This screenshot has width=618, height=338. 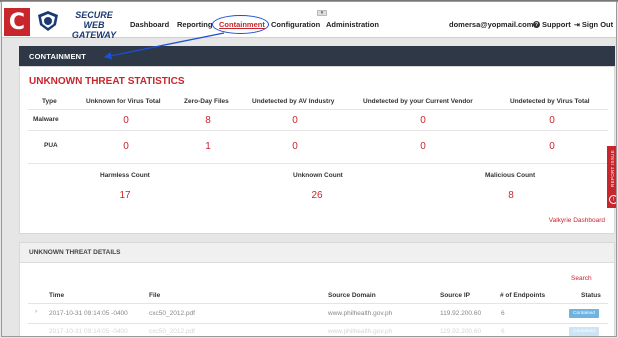 I want to click on malware-undetected-vendor: 0, so click(x=423, y=120).